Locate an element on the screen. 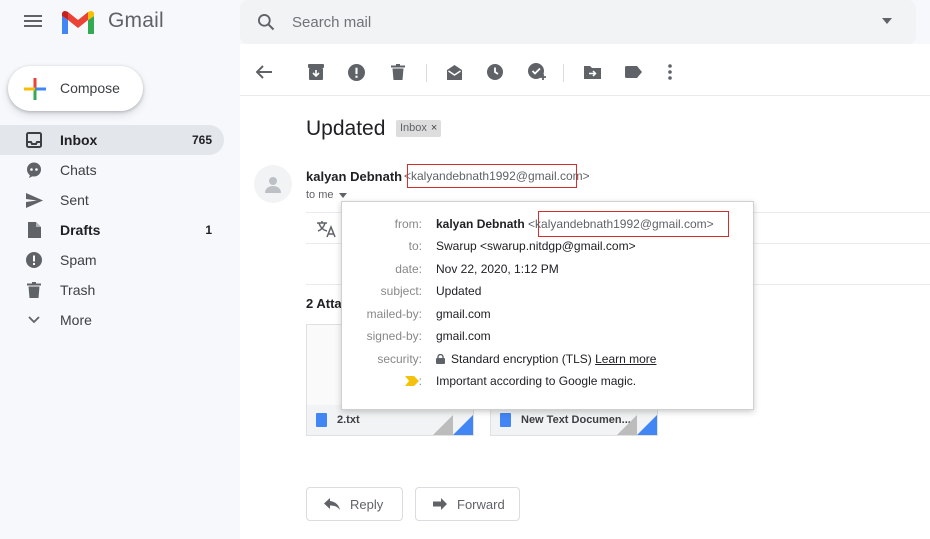  back-arrow-icon is located at coordinates (264, 72).